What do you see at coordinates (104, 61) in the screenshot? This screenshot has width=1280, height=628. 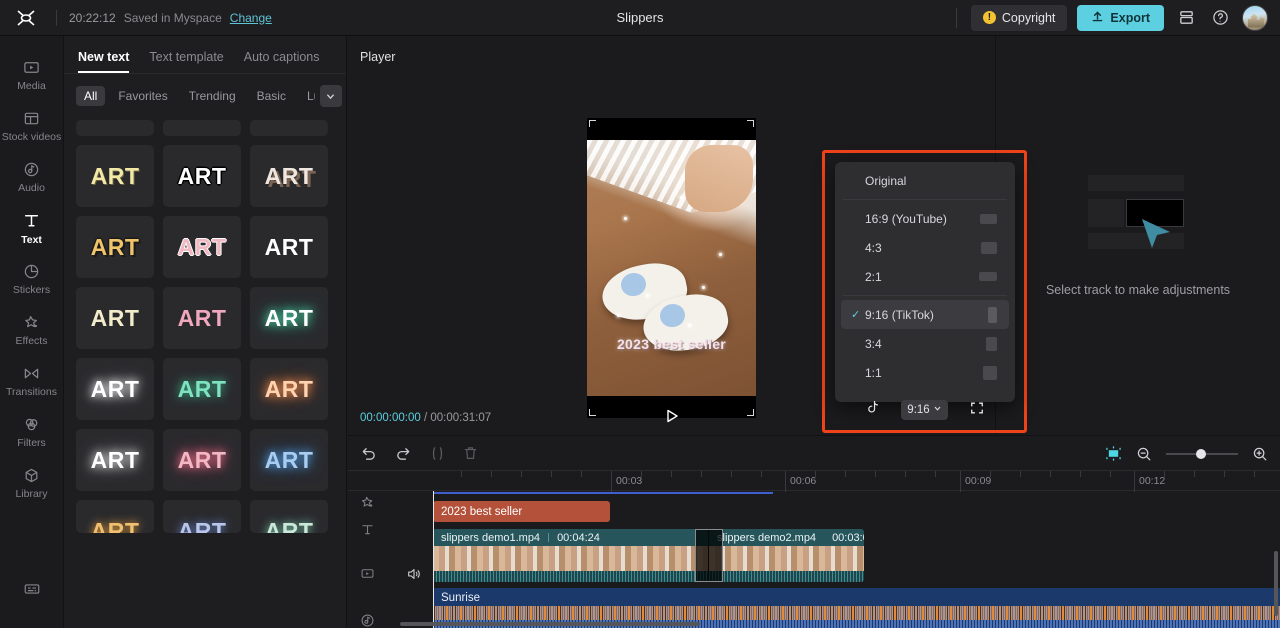 I see `tab-new-text: New text` at bounding box center [104, 61].